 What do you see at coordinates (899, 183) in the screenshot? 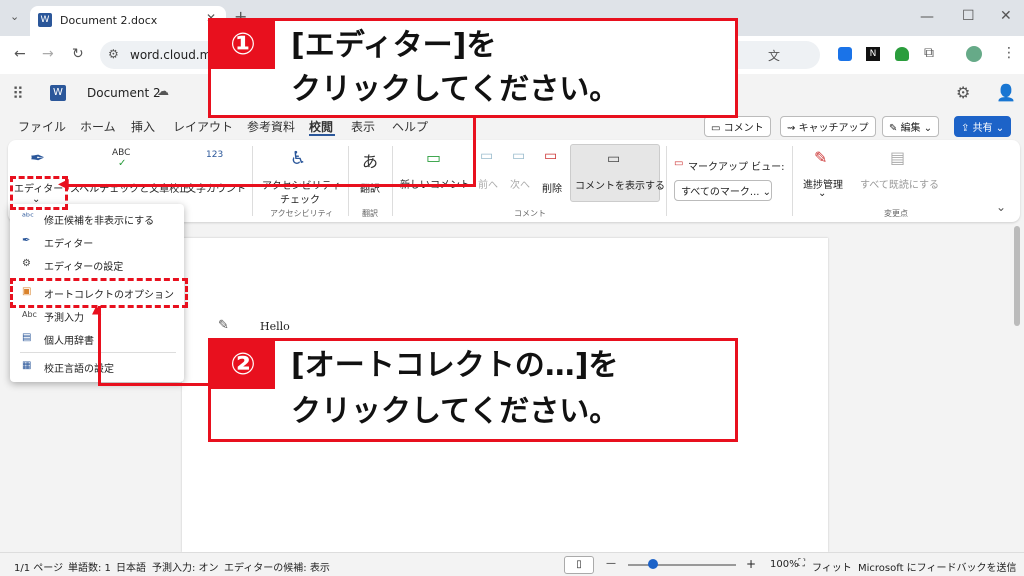
I see `accept-all-button: すべて既読にする` at bounding box center [899, 183].